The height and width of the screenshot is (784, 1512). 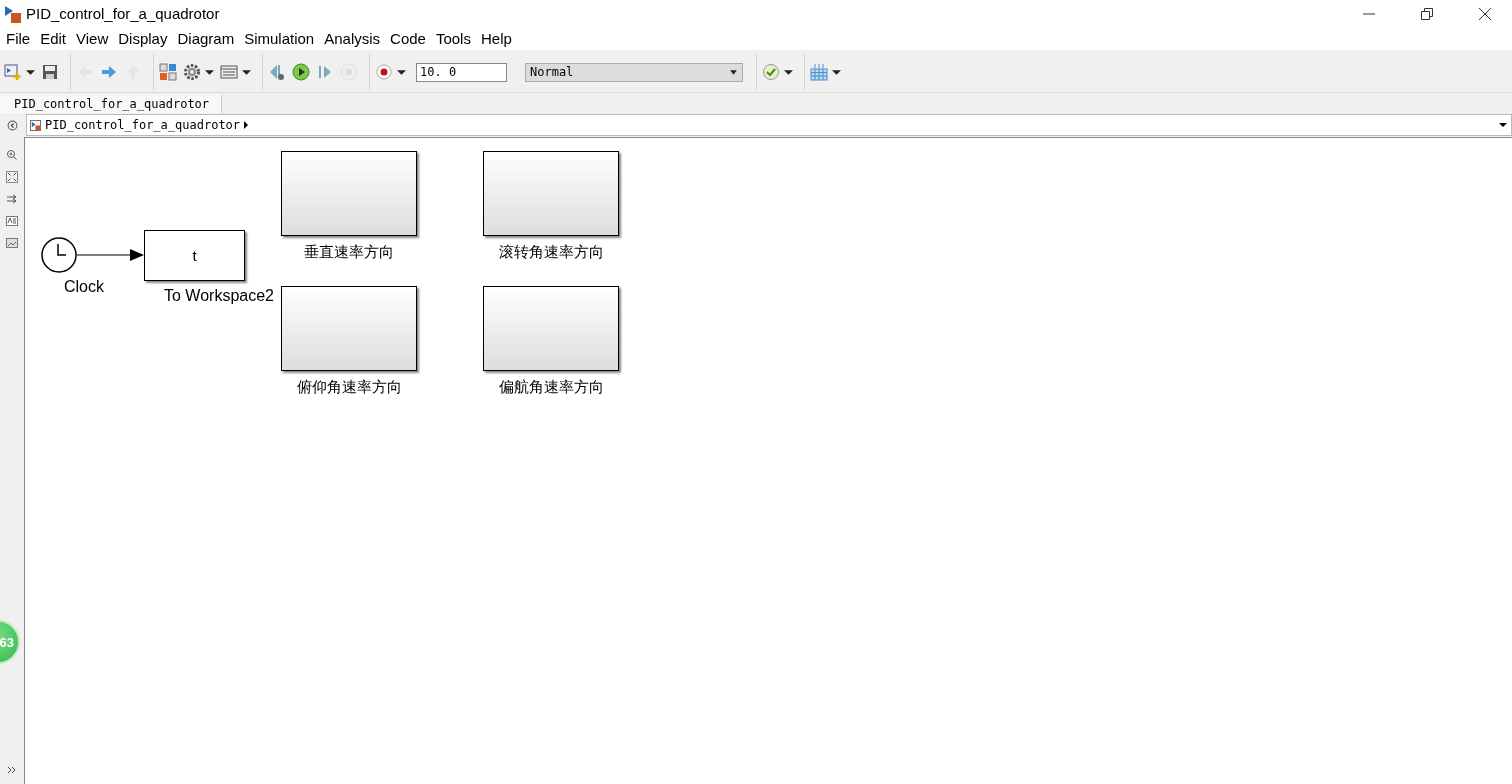 What do you see at coordinates (219, 296) in the screenshot?
I see `block-label: To Workspace2` at bounding box center [219, 296].